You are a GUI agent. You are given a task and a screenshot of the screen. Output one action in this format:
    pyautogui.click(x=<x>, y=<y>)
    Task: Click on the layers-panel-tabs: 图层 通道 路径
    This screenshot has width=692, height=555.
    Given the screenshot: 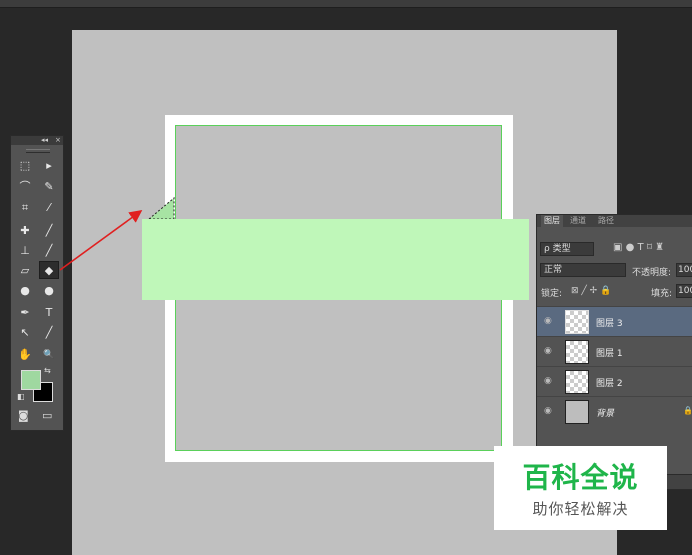 What is the action you would take?
    pyautogui.click(x=614, y=221)
    